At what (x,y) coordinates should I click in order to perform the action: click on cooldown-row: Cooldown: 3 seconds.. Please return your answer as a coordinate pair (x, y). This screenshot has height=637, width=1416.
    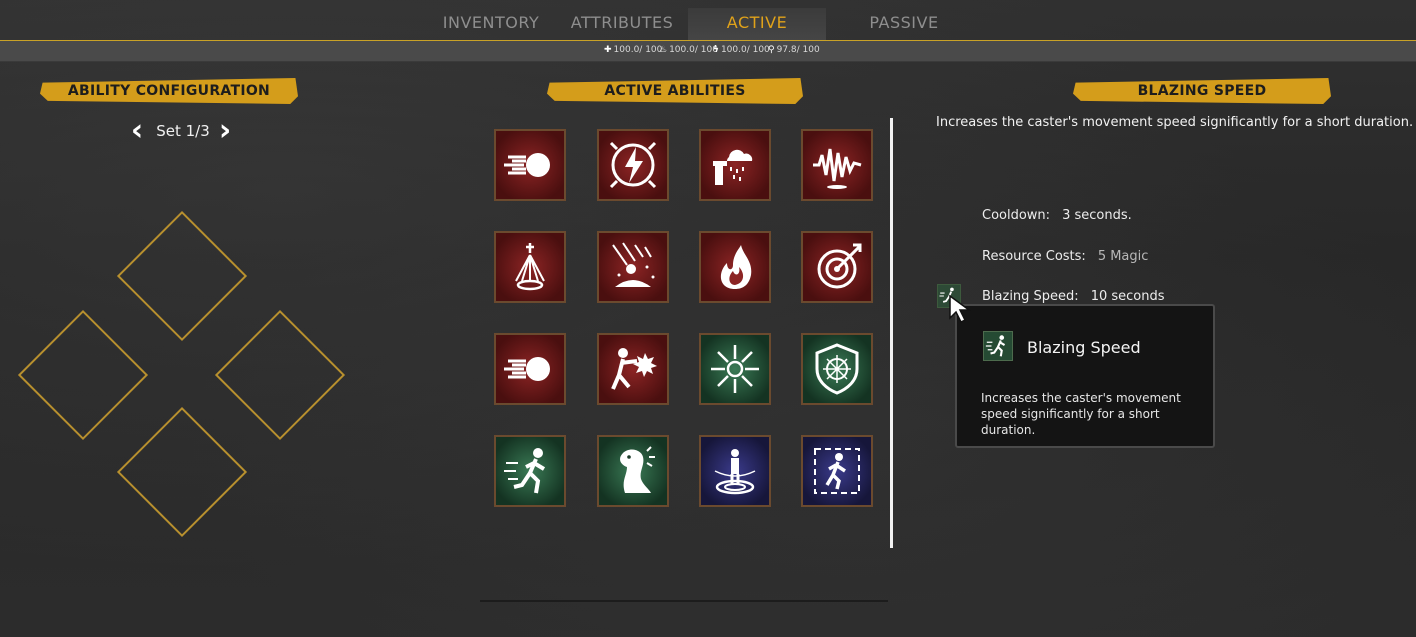
    Looking at the image, I should click on (1057, 215).